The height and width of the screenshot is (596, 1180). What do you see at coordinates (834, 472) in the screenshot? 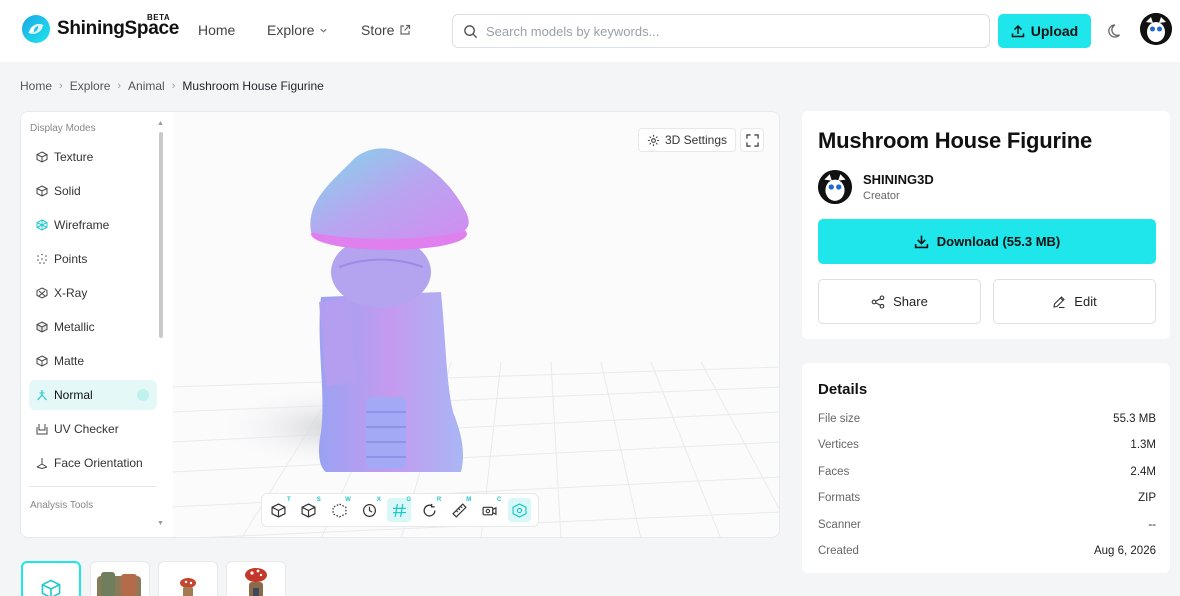
I see `detail-key: Faces` at bounding box center [834, 472].